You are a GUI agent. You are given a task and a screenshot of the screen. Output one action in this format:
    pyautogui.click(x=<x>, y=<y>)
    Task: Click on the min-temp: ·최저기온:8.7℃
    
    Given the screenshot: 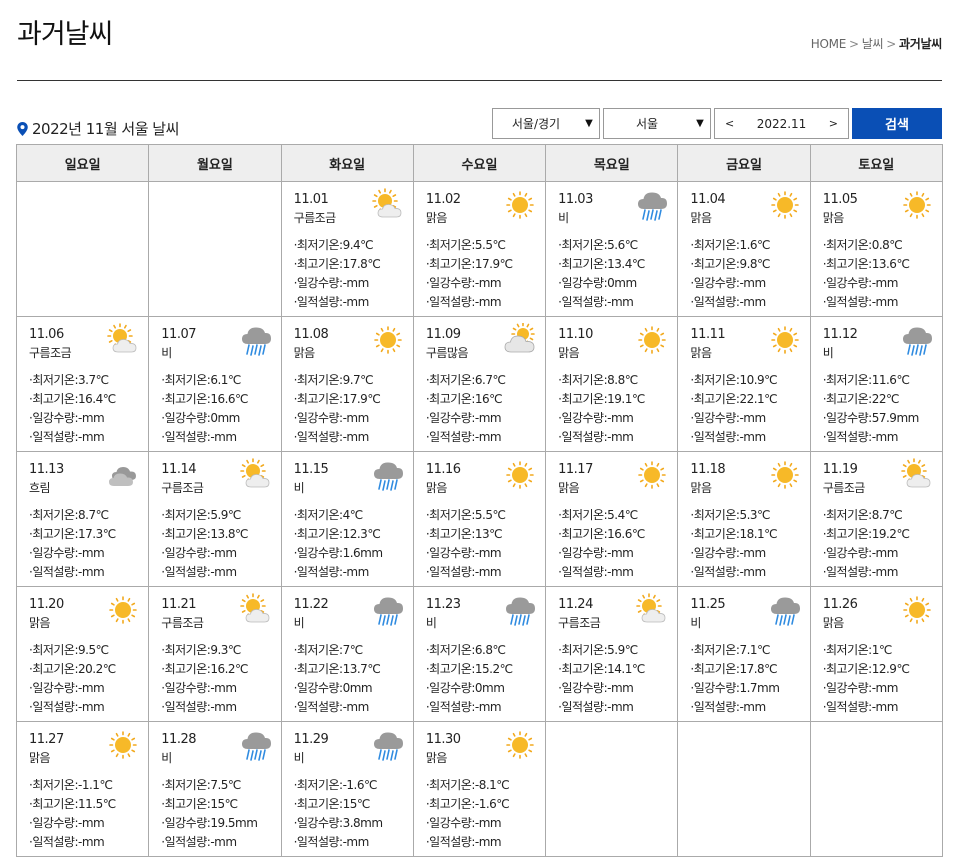 What is the action you would take?
    pyautogui.click(x=84, y=515)
    